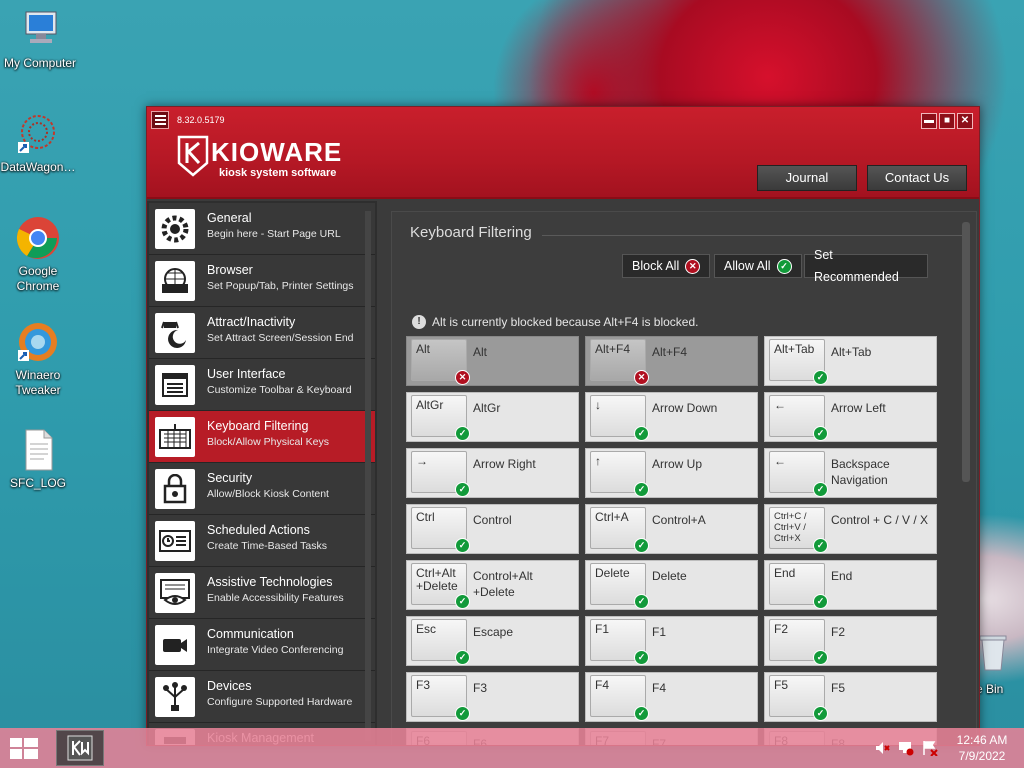 This screenshot has width=1024, height=768. Describe the element at coordinates (38, 342) in the screenshot. I see `winaero-icon` at that location.